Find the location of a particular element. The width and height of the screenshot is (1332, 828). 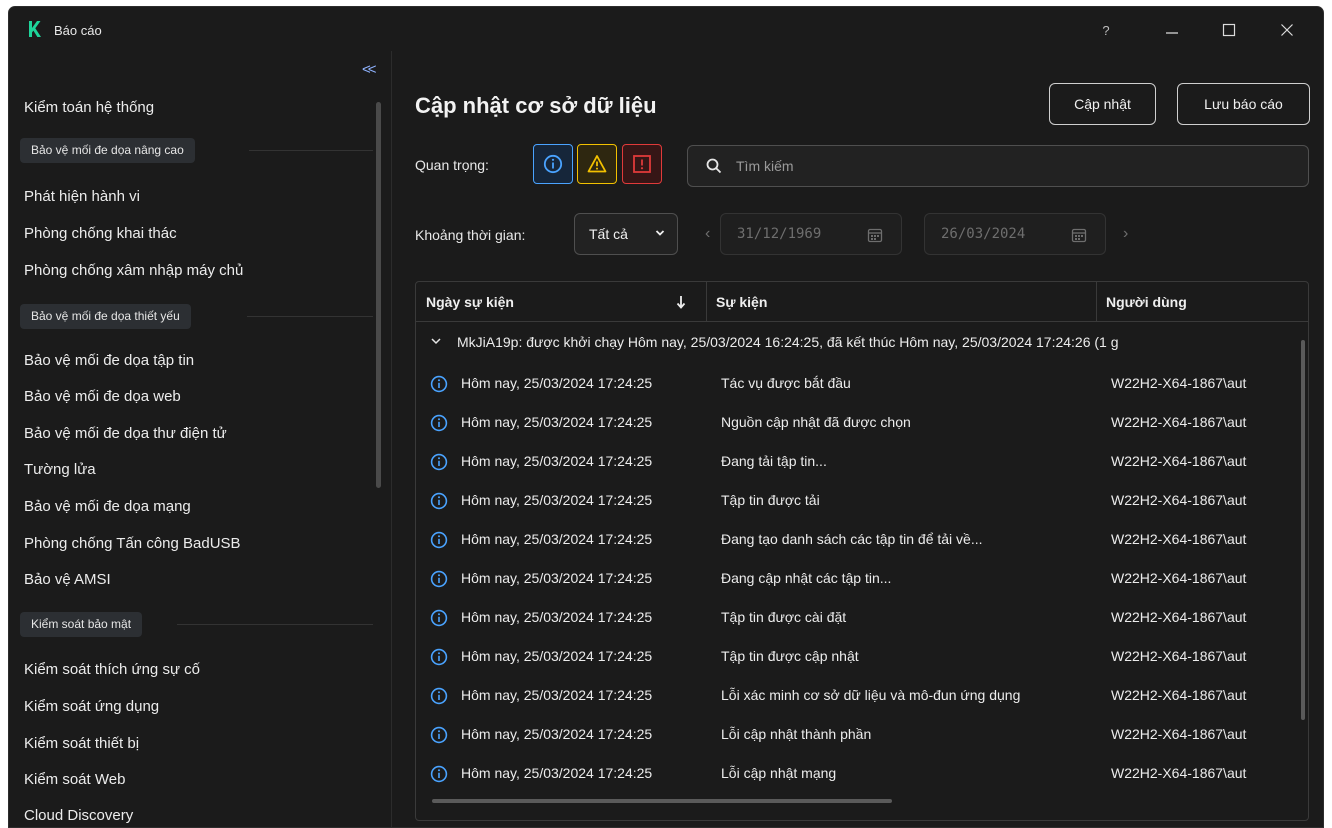

filter-critical-button is located at coordinates (642, 164).